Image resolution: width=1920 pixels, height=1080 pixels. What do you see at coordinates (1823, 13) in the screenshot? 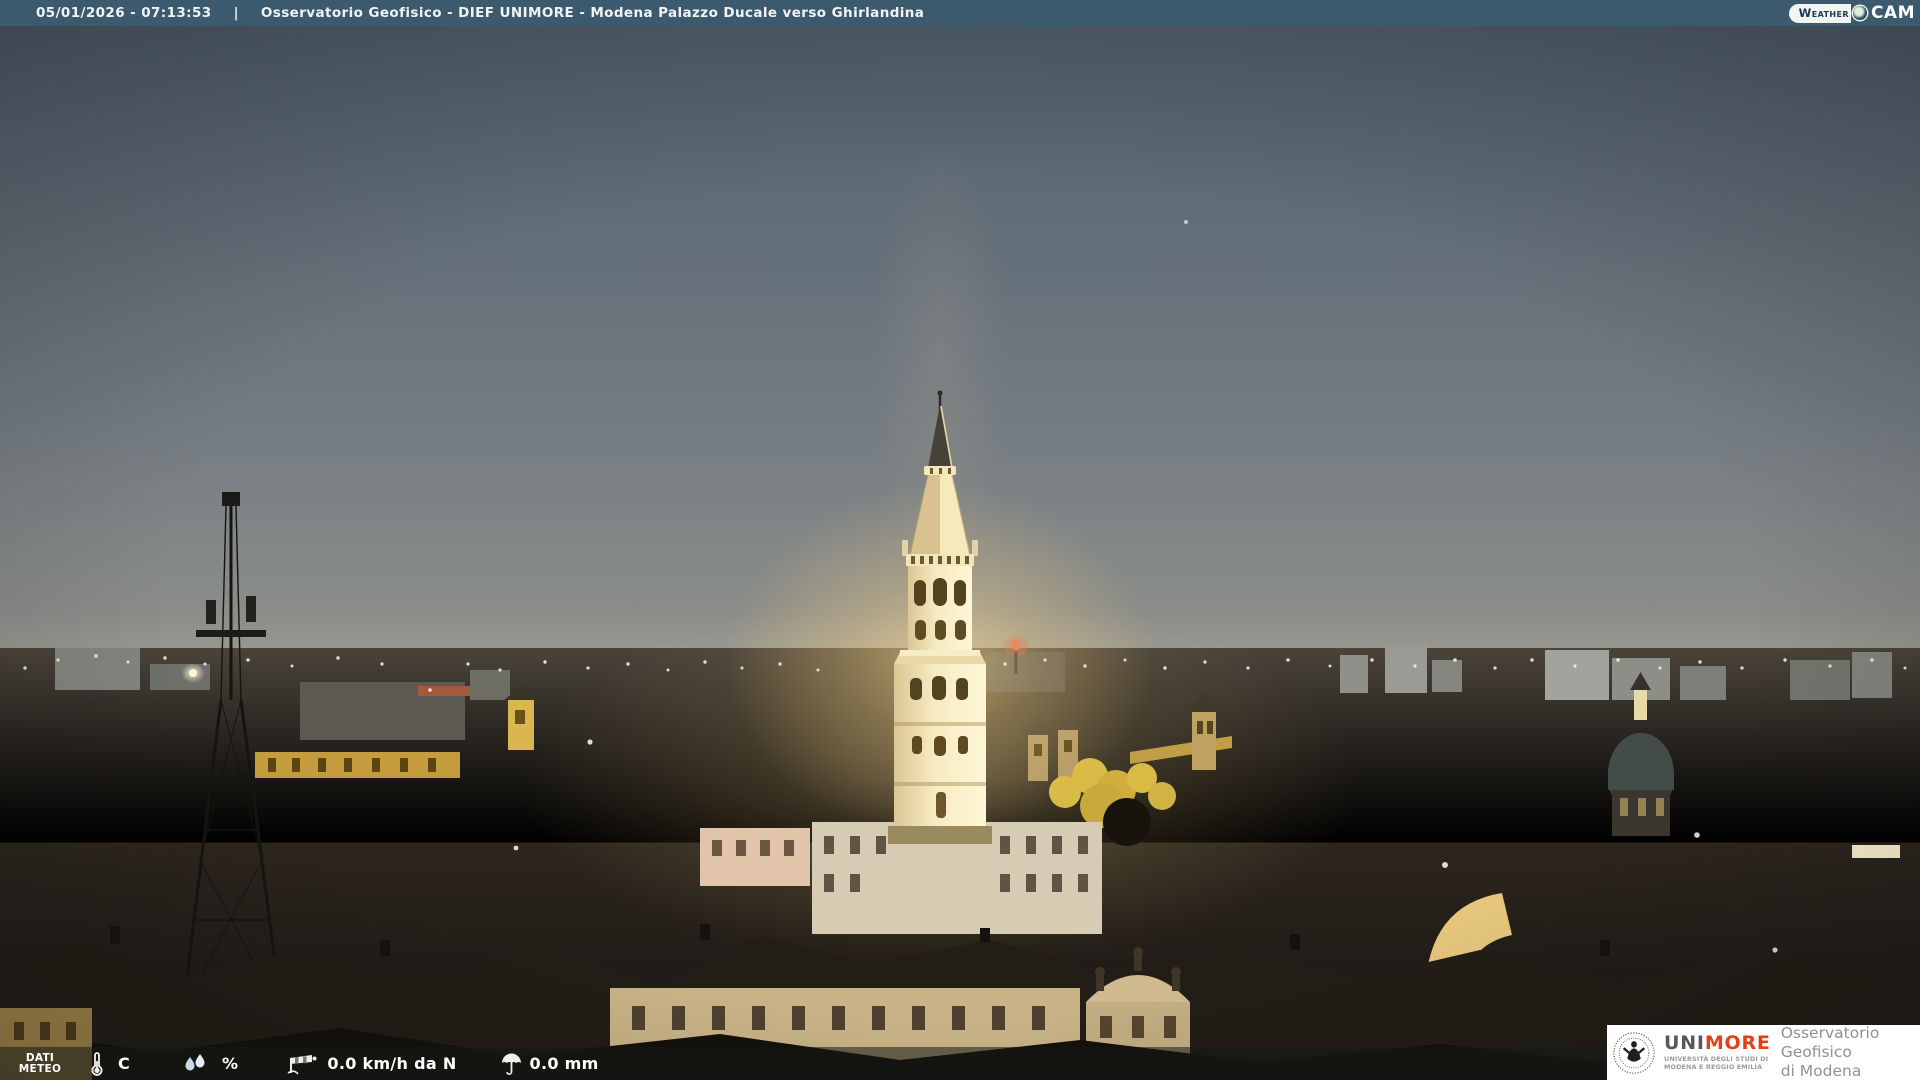
I see `weathercam-weather-label: Weather` at bounding box center [1823, 13].